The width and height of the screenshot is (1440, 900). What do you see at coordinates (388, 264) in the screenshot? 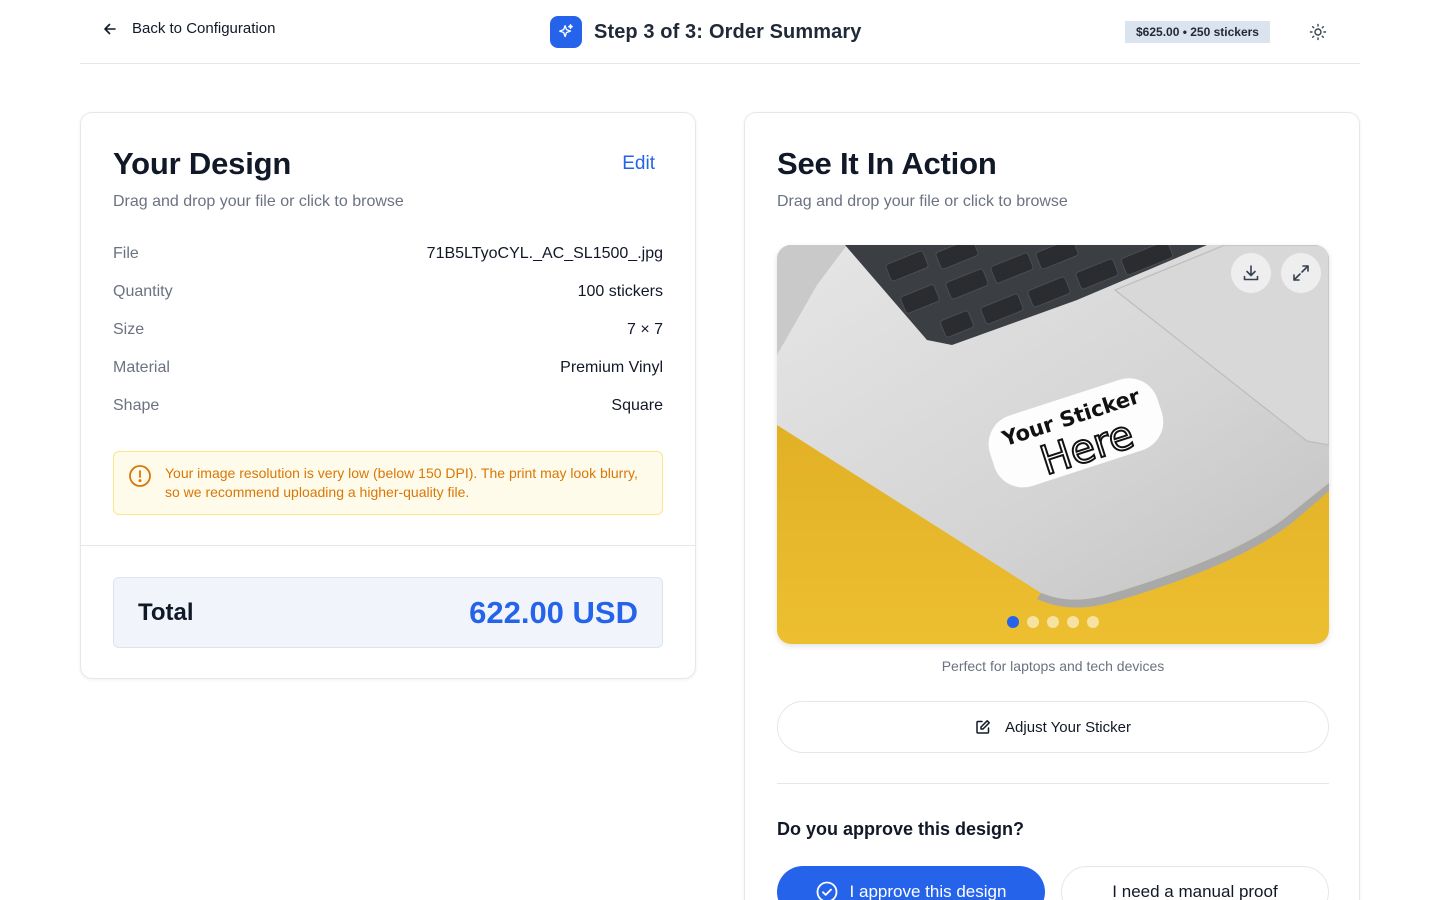
I see `detail-row-file: File 71B5LTyoCYL._AC_SL1500_.jpg` at bounding box center [388, 264].